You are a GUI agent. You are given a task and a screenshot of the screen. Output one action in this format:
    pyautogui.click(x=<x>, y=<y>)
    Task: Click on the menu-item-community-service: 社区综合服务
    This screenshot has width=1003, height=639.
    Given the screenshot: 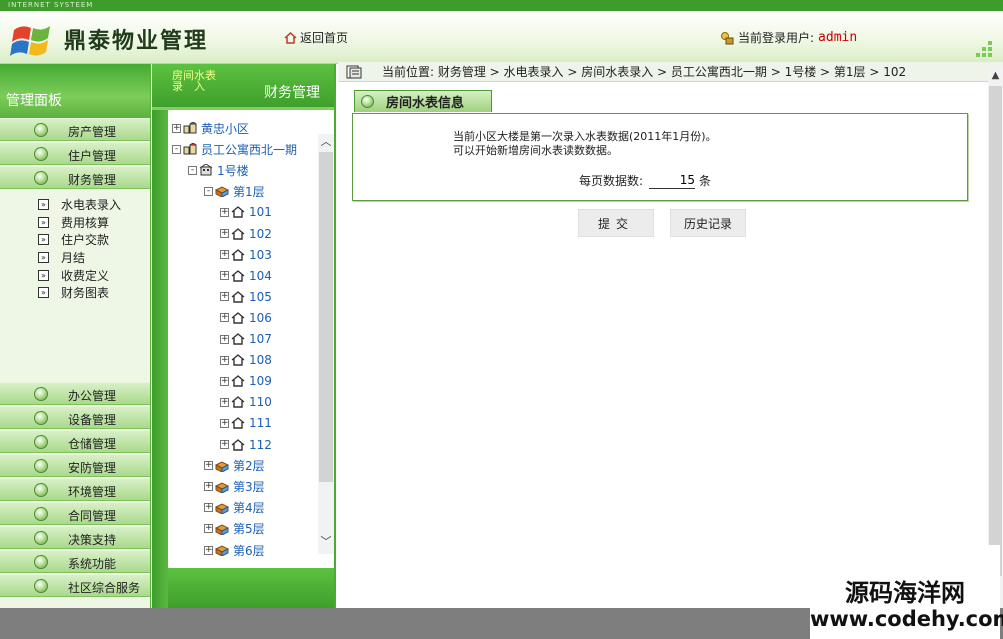 What is the action you would take?
    pyautogui.click(x=75, y=585)
    